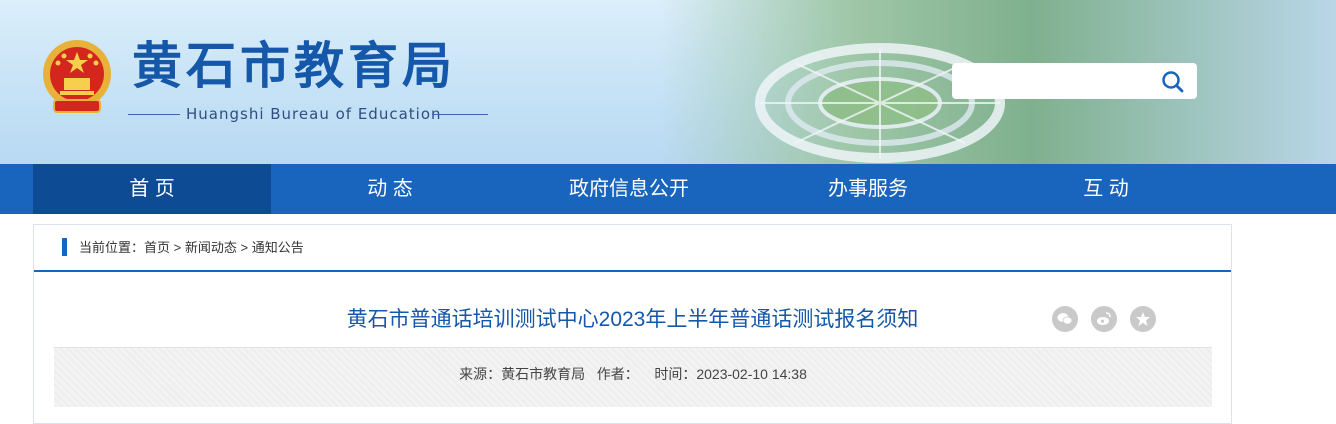 The height and width of the screenshot is (424, 1336). What do you see at coordinates (294, 66) in the screenshot?
I see `site-title: 黄石市教育局` at bounding box center [294, 66].